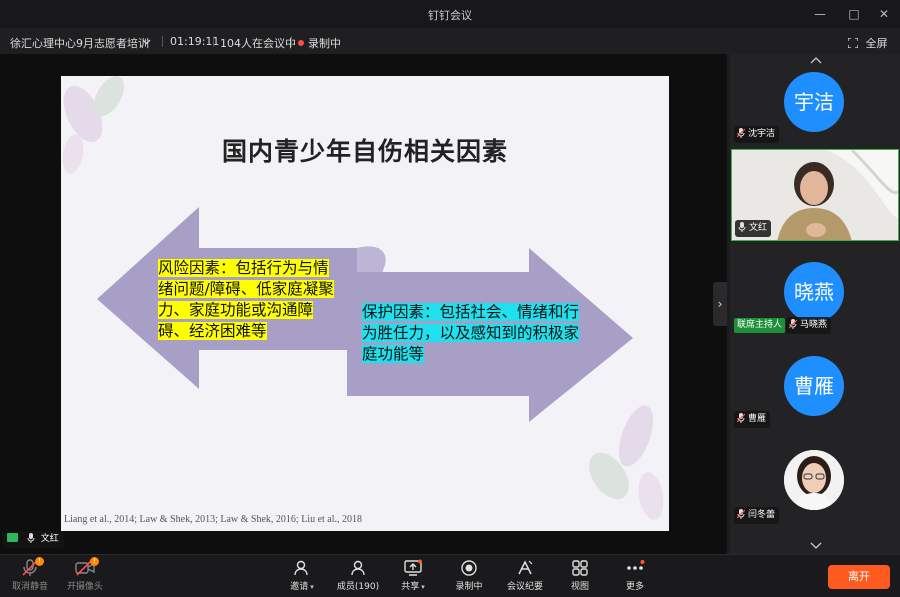  I want to click on participant-avatar: 晓燕, so click(814, 292).